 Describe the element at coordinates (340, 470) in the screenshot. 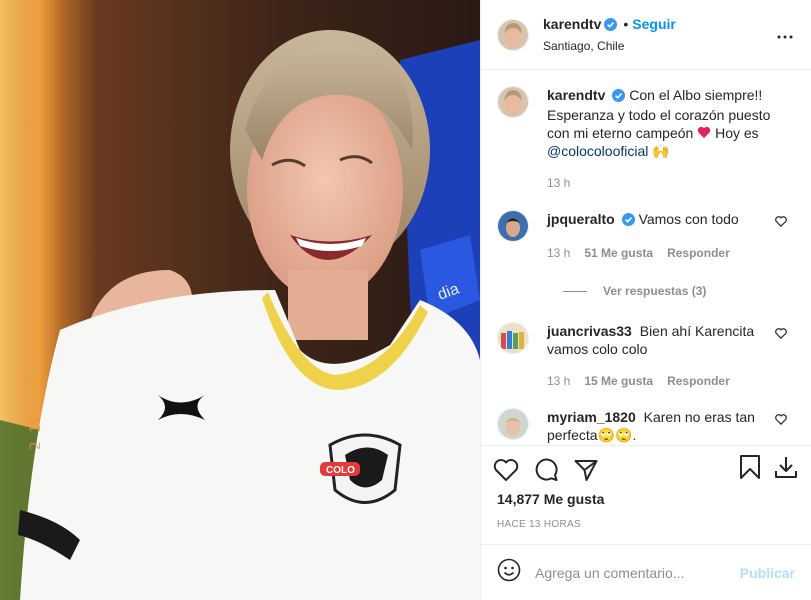

I see `svg-text: COLO` at that location.